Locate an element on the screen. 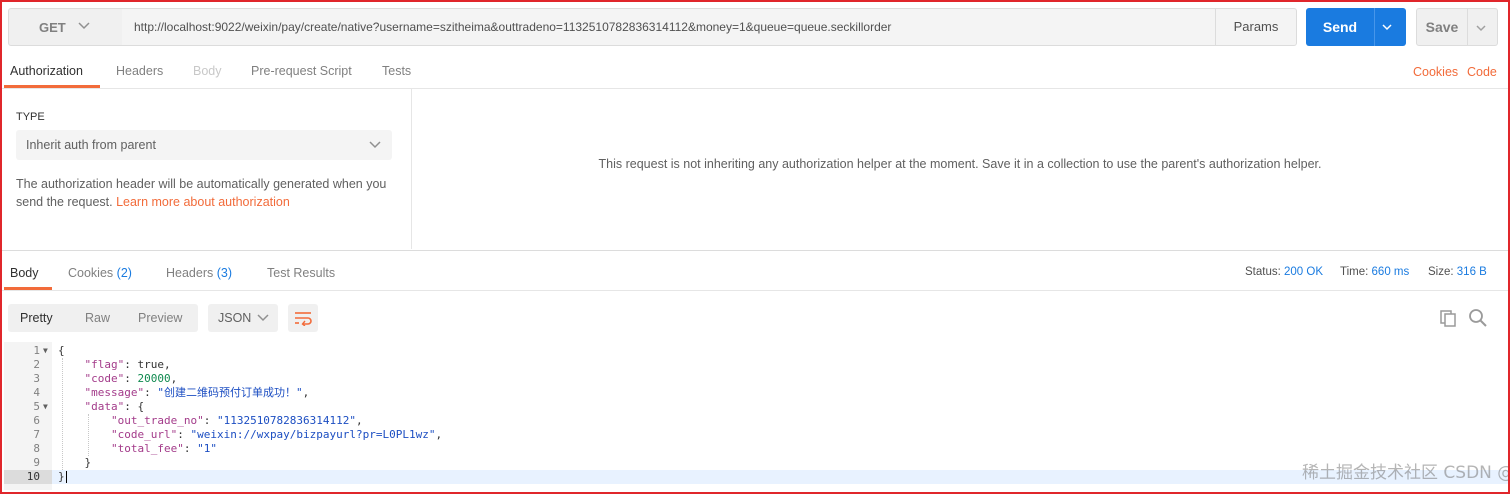 The height and width of the screenshot is (494, 1510). code-line: "flag": true, is located at coordinates (127, 364).